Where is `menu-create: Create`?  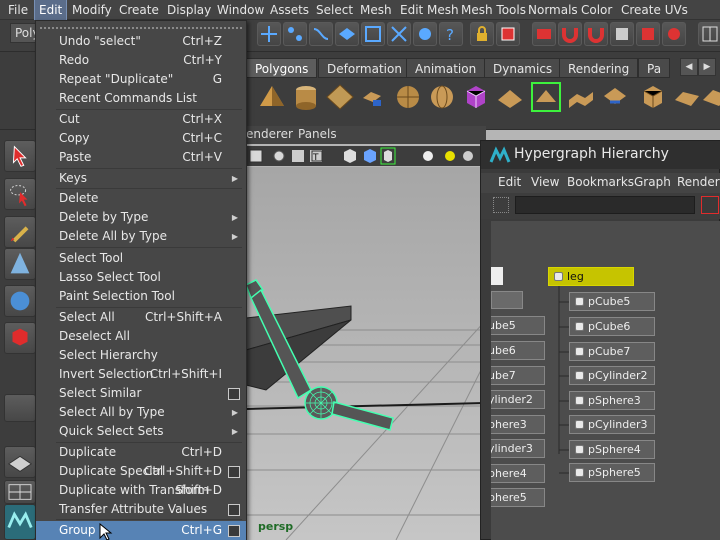 menu-create: Create is located at coordinates (139, 10).